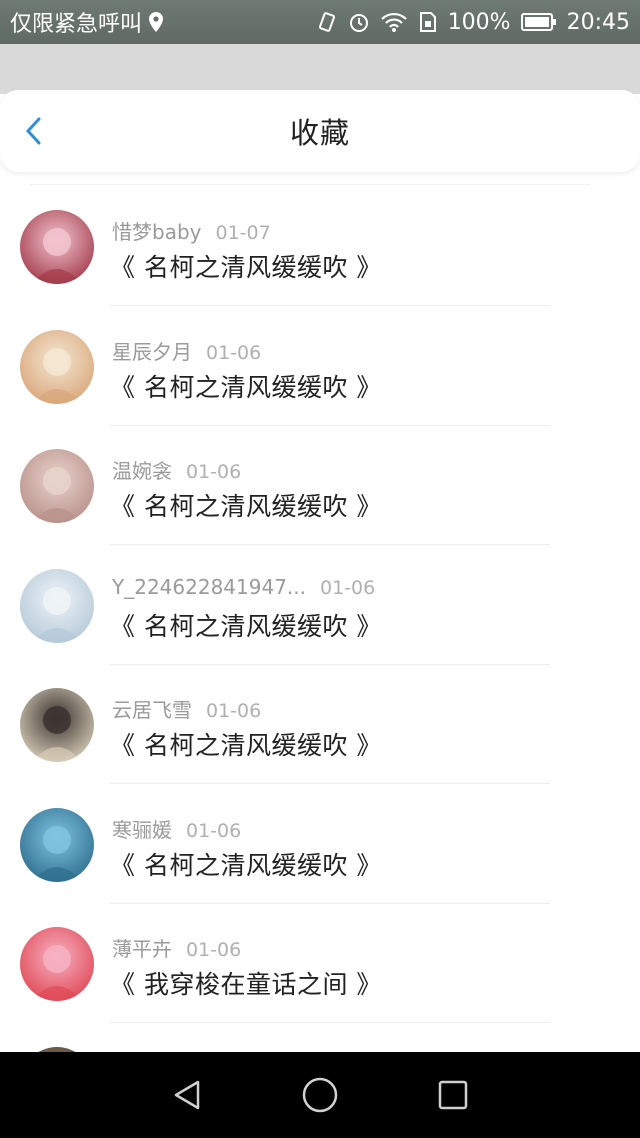  Describe the element at coordinates (327, 22) in the screenshot. I see `vibrate-icon` at that location.